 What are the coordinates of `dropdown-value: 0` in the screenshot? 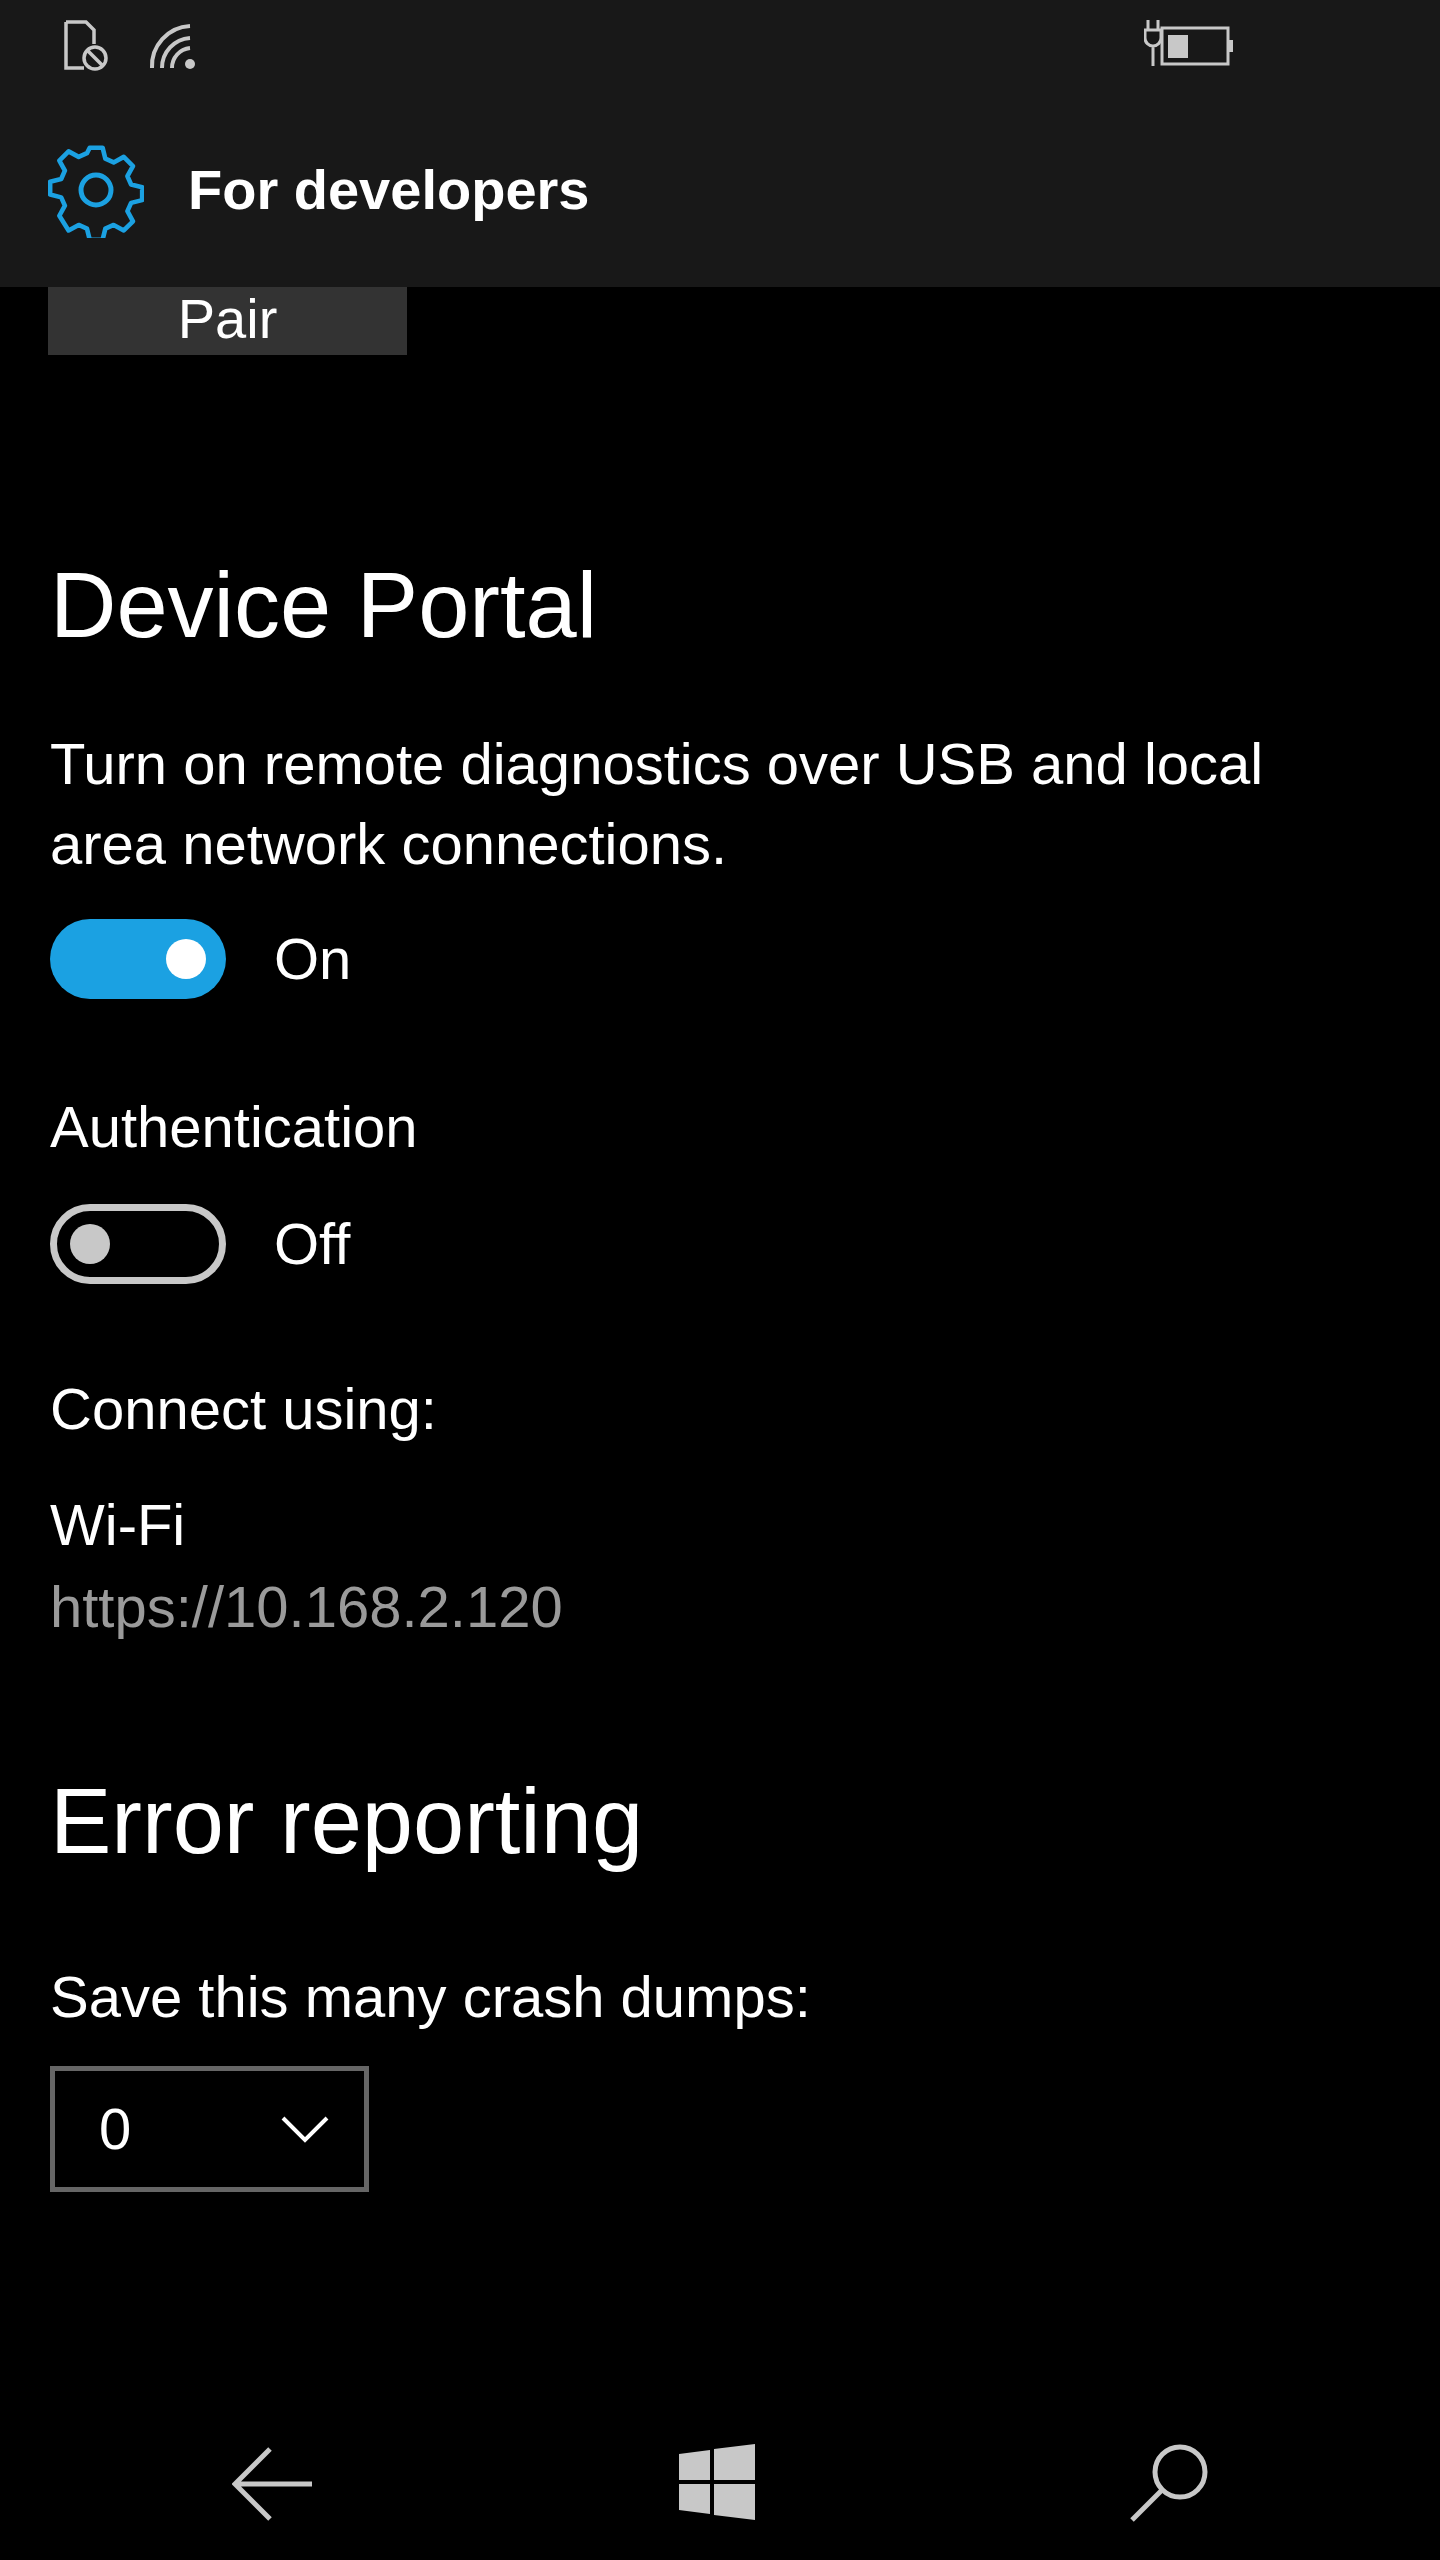 It's located at (115, 2129).